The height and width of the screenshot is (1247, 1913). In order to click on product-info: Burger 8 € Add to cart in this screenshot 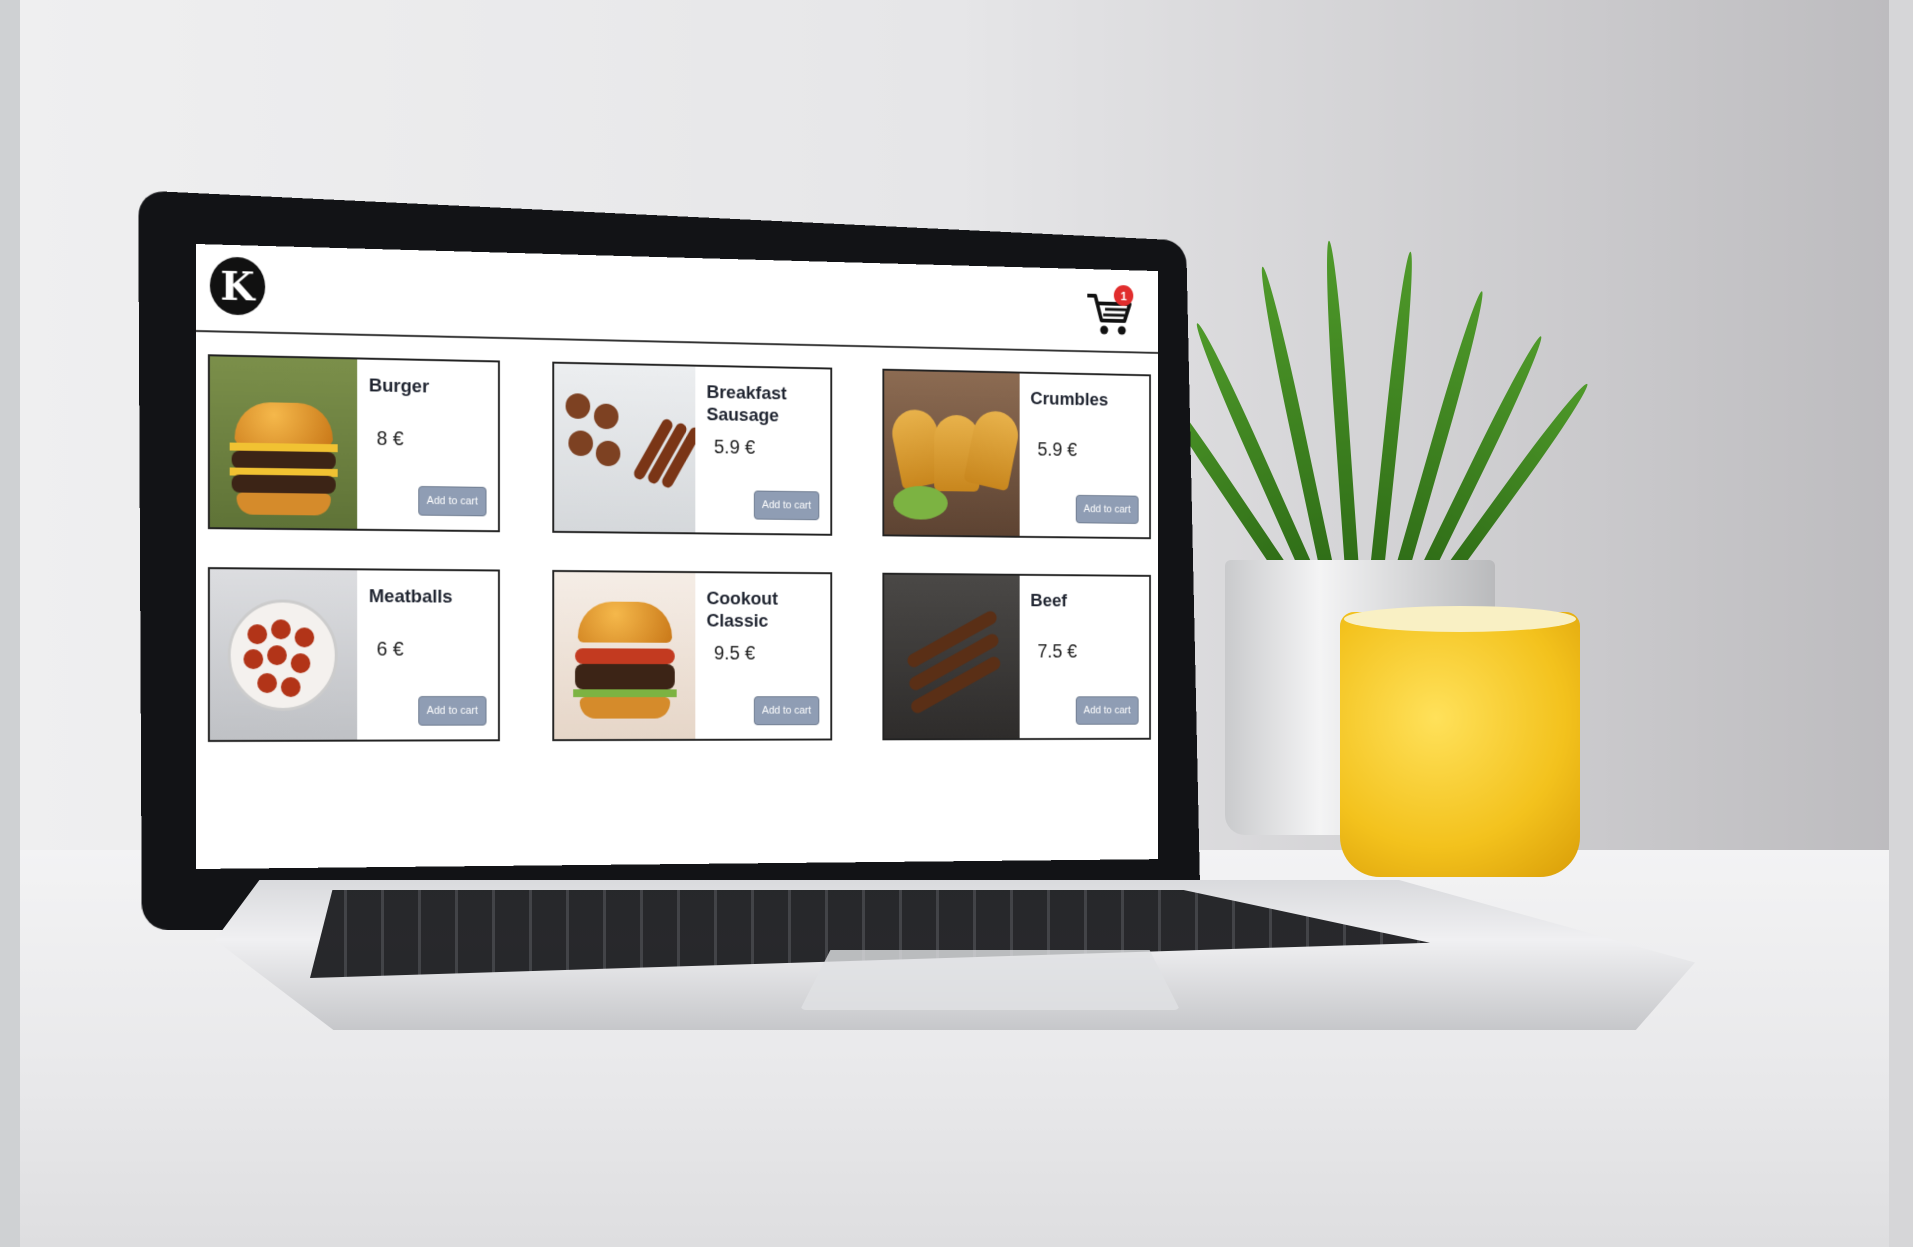, I will do `click(427, 444)`.